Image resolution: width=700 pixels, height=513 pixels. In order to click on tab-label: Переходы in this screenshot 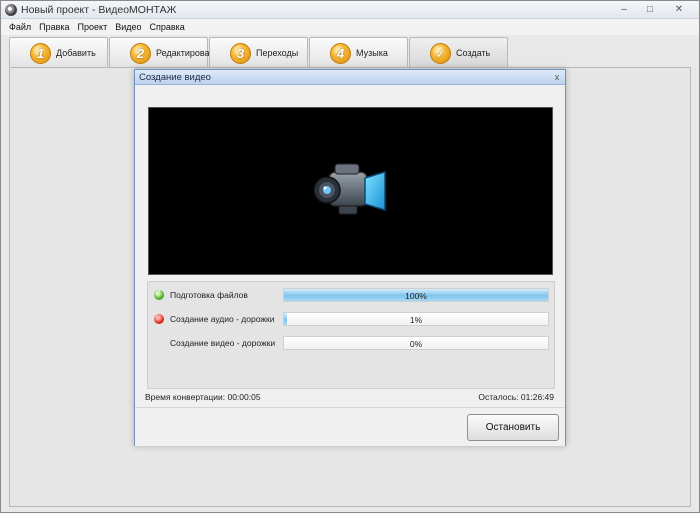, I will do `click(277, 53)`.